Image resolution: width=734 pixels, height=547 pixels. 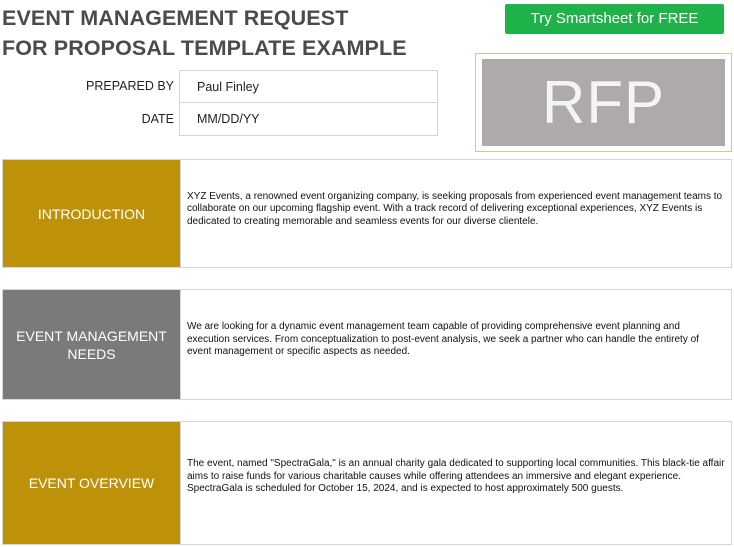 What do you see at coordinates (130, 86) in the screenshot?
I see `prepared-by-label: PREPARED BY` at bounding box center [130, 86].